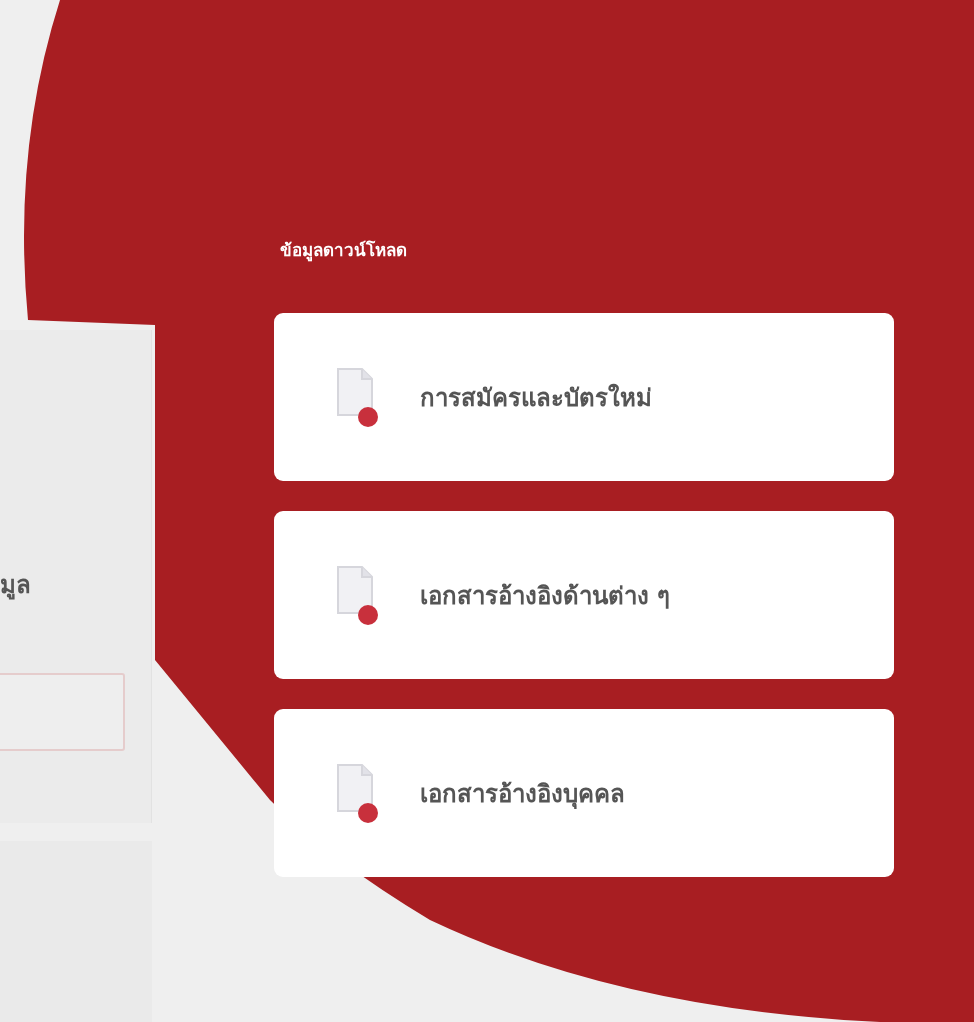 This screenshot has height=1022, width=974. Describe the element at coordinates (584, 397) in the screenshot. I see `download-card: การสมัครและบัตรใหม่` at that location.